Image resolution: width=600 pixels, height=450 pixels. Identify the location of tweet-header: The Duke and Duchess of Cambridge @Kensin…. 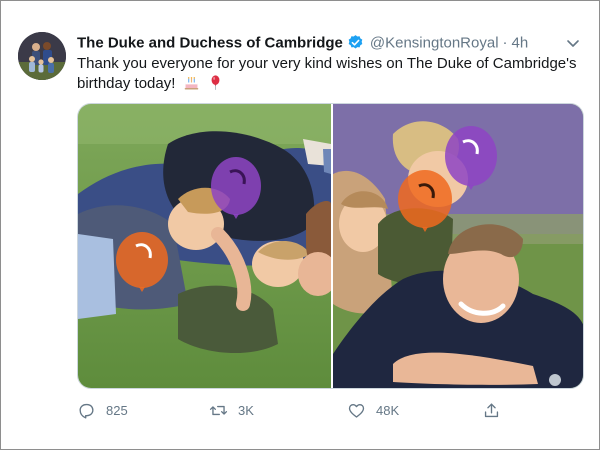
(328, 44).